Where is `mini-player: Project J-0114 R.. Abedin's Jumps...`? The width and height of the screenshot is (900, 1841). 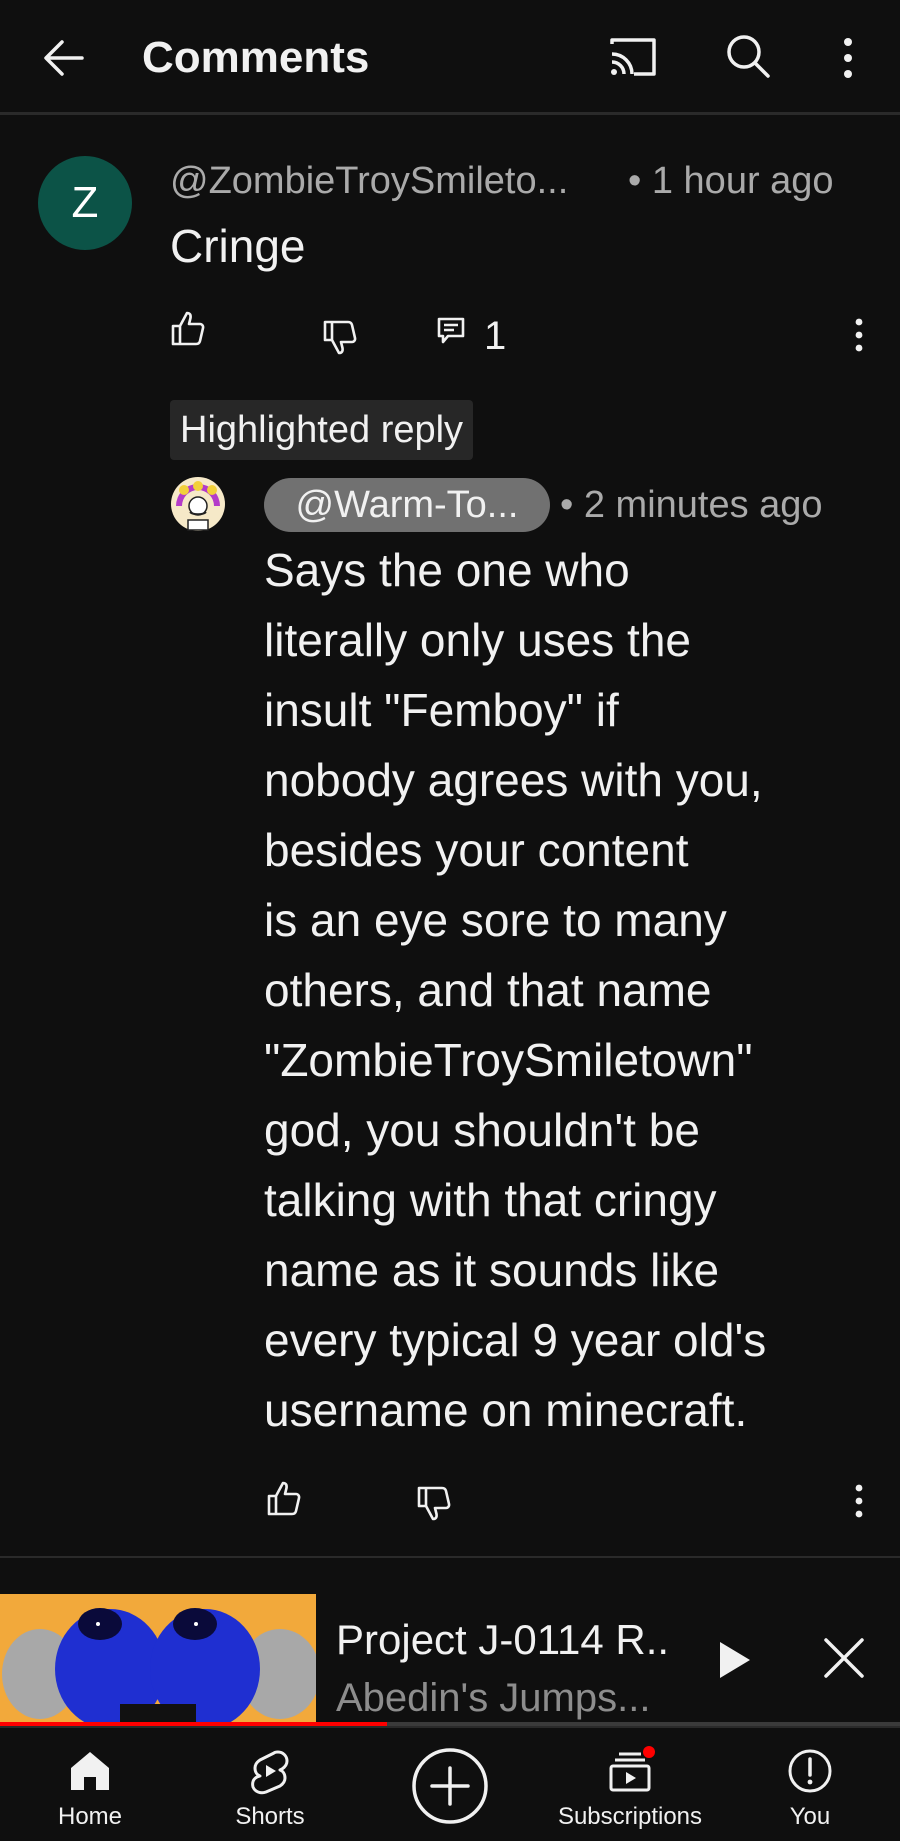 mini-player: Project J-0114 R.. Abedin's Jumps... is located at coordinates (450, 1660).